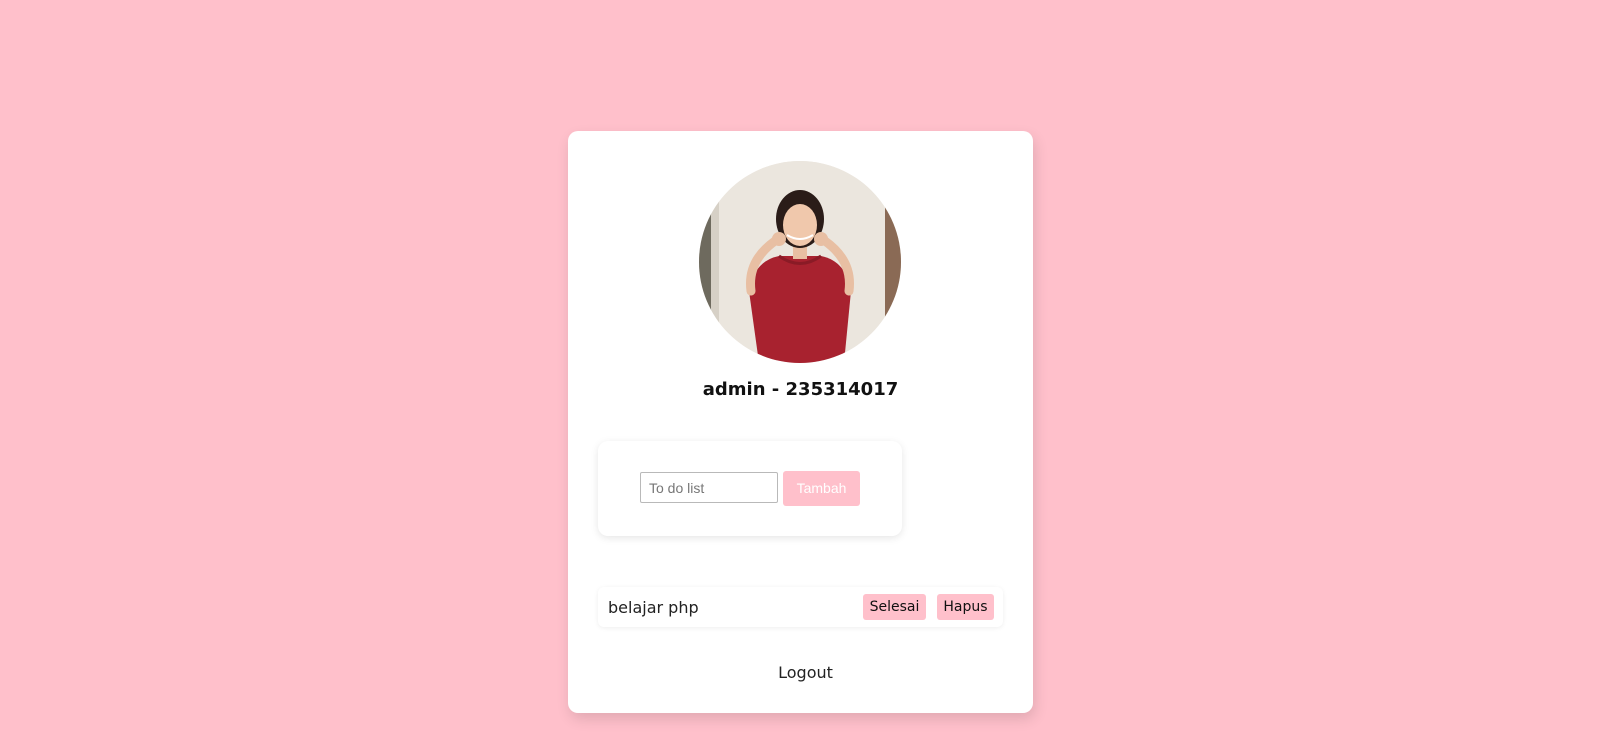 This screenshot has height=738, width=1600. Describe the element at coordinates (800, 389) in the screenshot. I see `username-title: admin - 235314017` at that location.